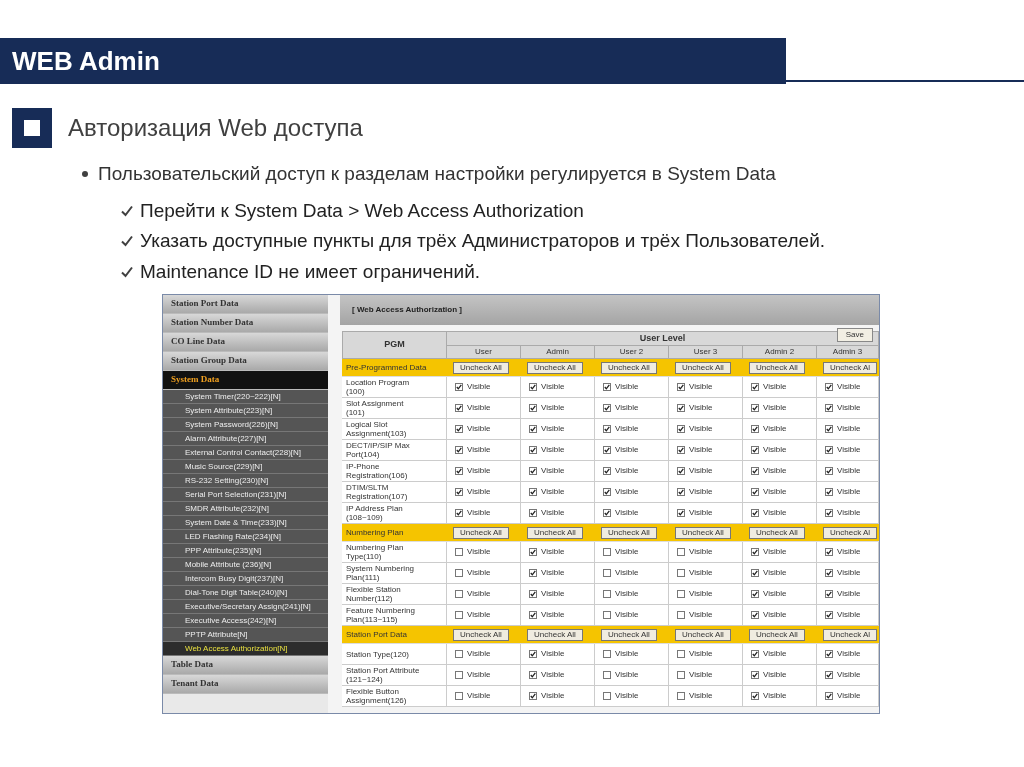 The width and height of the screenshot is (1024, 767). Describe the element at coordinates (245, 453) in the screenshot. I see `sidebar-item: External Control Contact(228)[N]` at that location.